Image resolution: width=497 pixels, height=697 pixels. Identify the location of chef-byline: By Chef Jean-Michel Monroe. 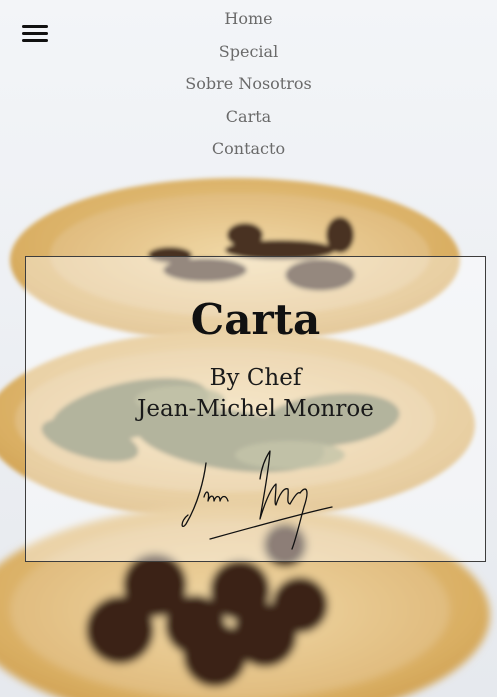
(255, 394).